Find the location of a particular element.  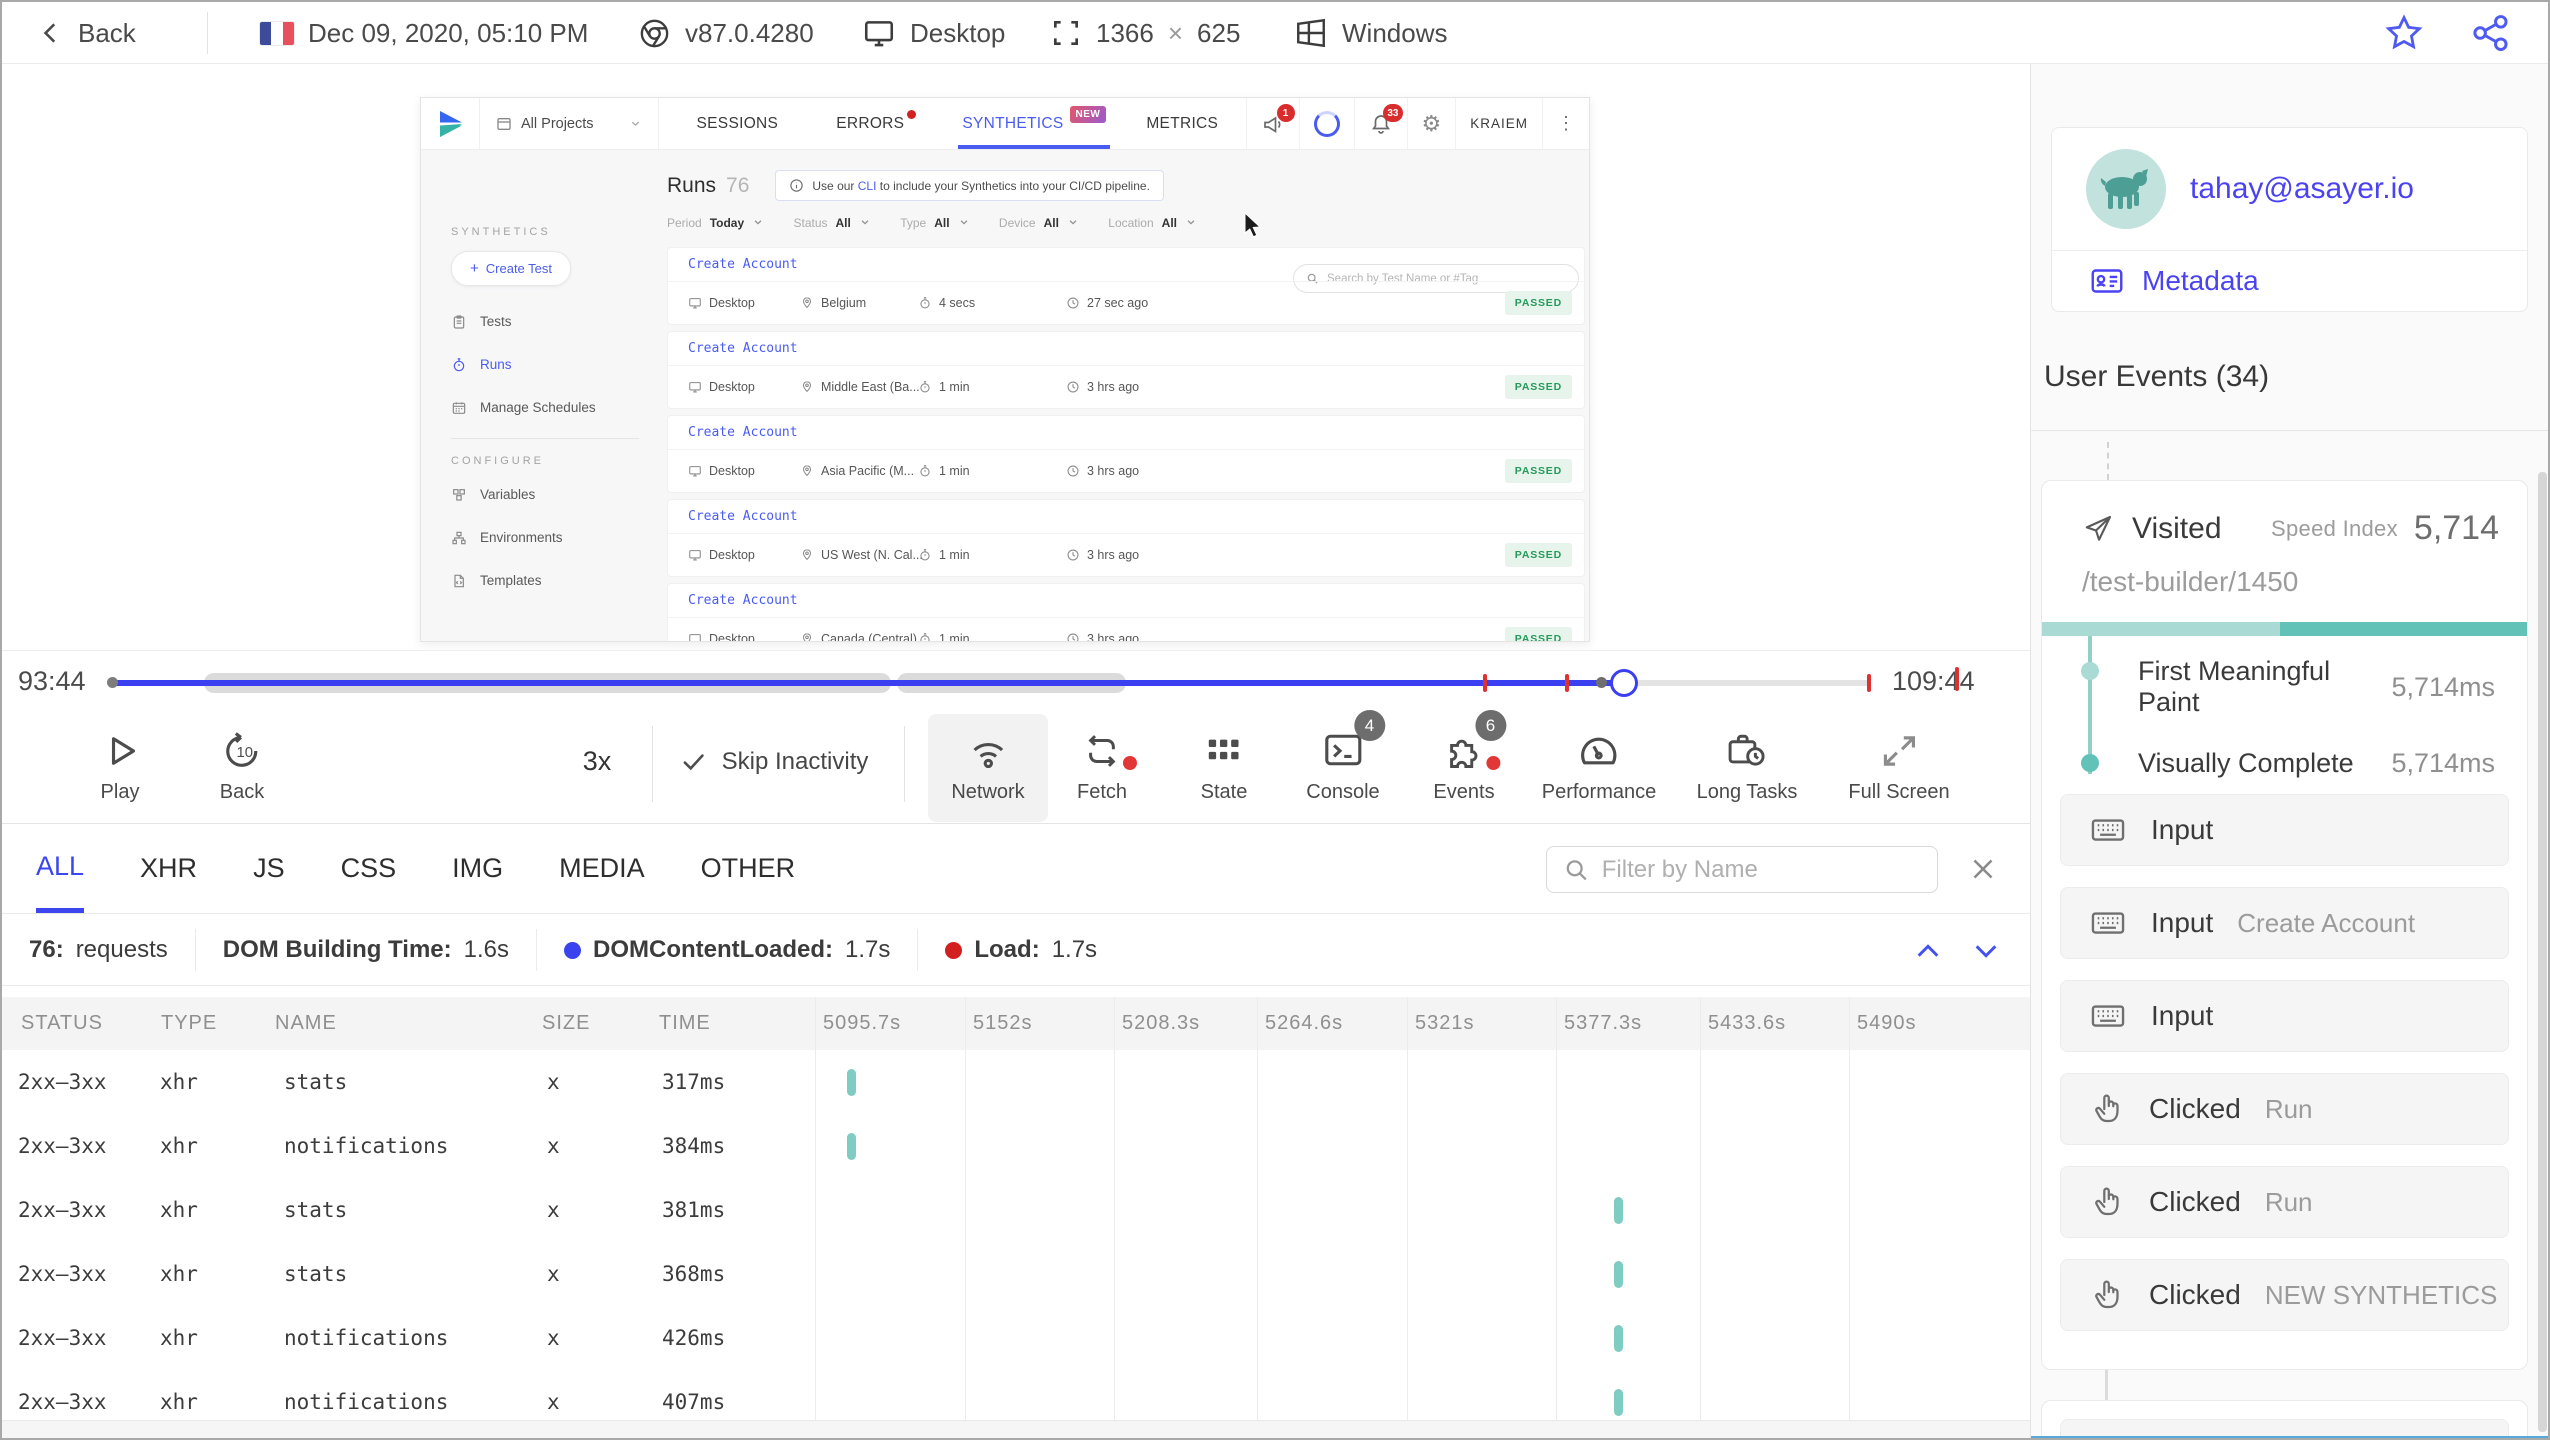

expand-icon is located at coordinates (1899, 751).